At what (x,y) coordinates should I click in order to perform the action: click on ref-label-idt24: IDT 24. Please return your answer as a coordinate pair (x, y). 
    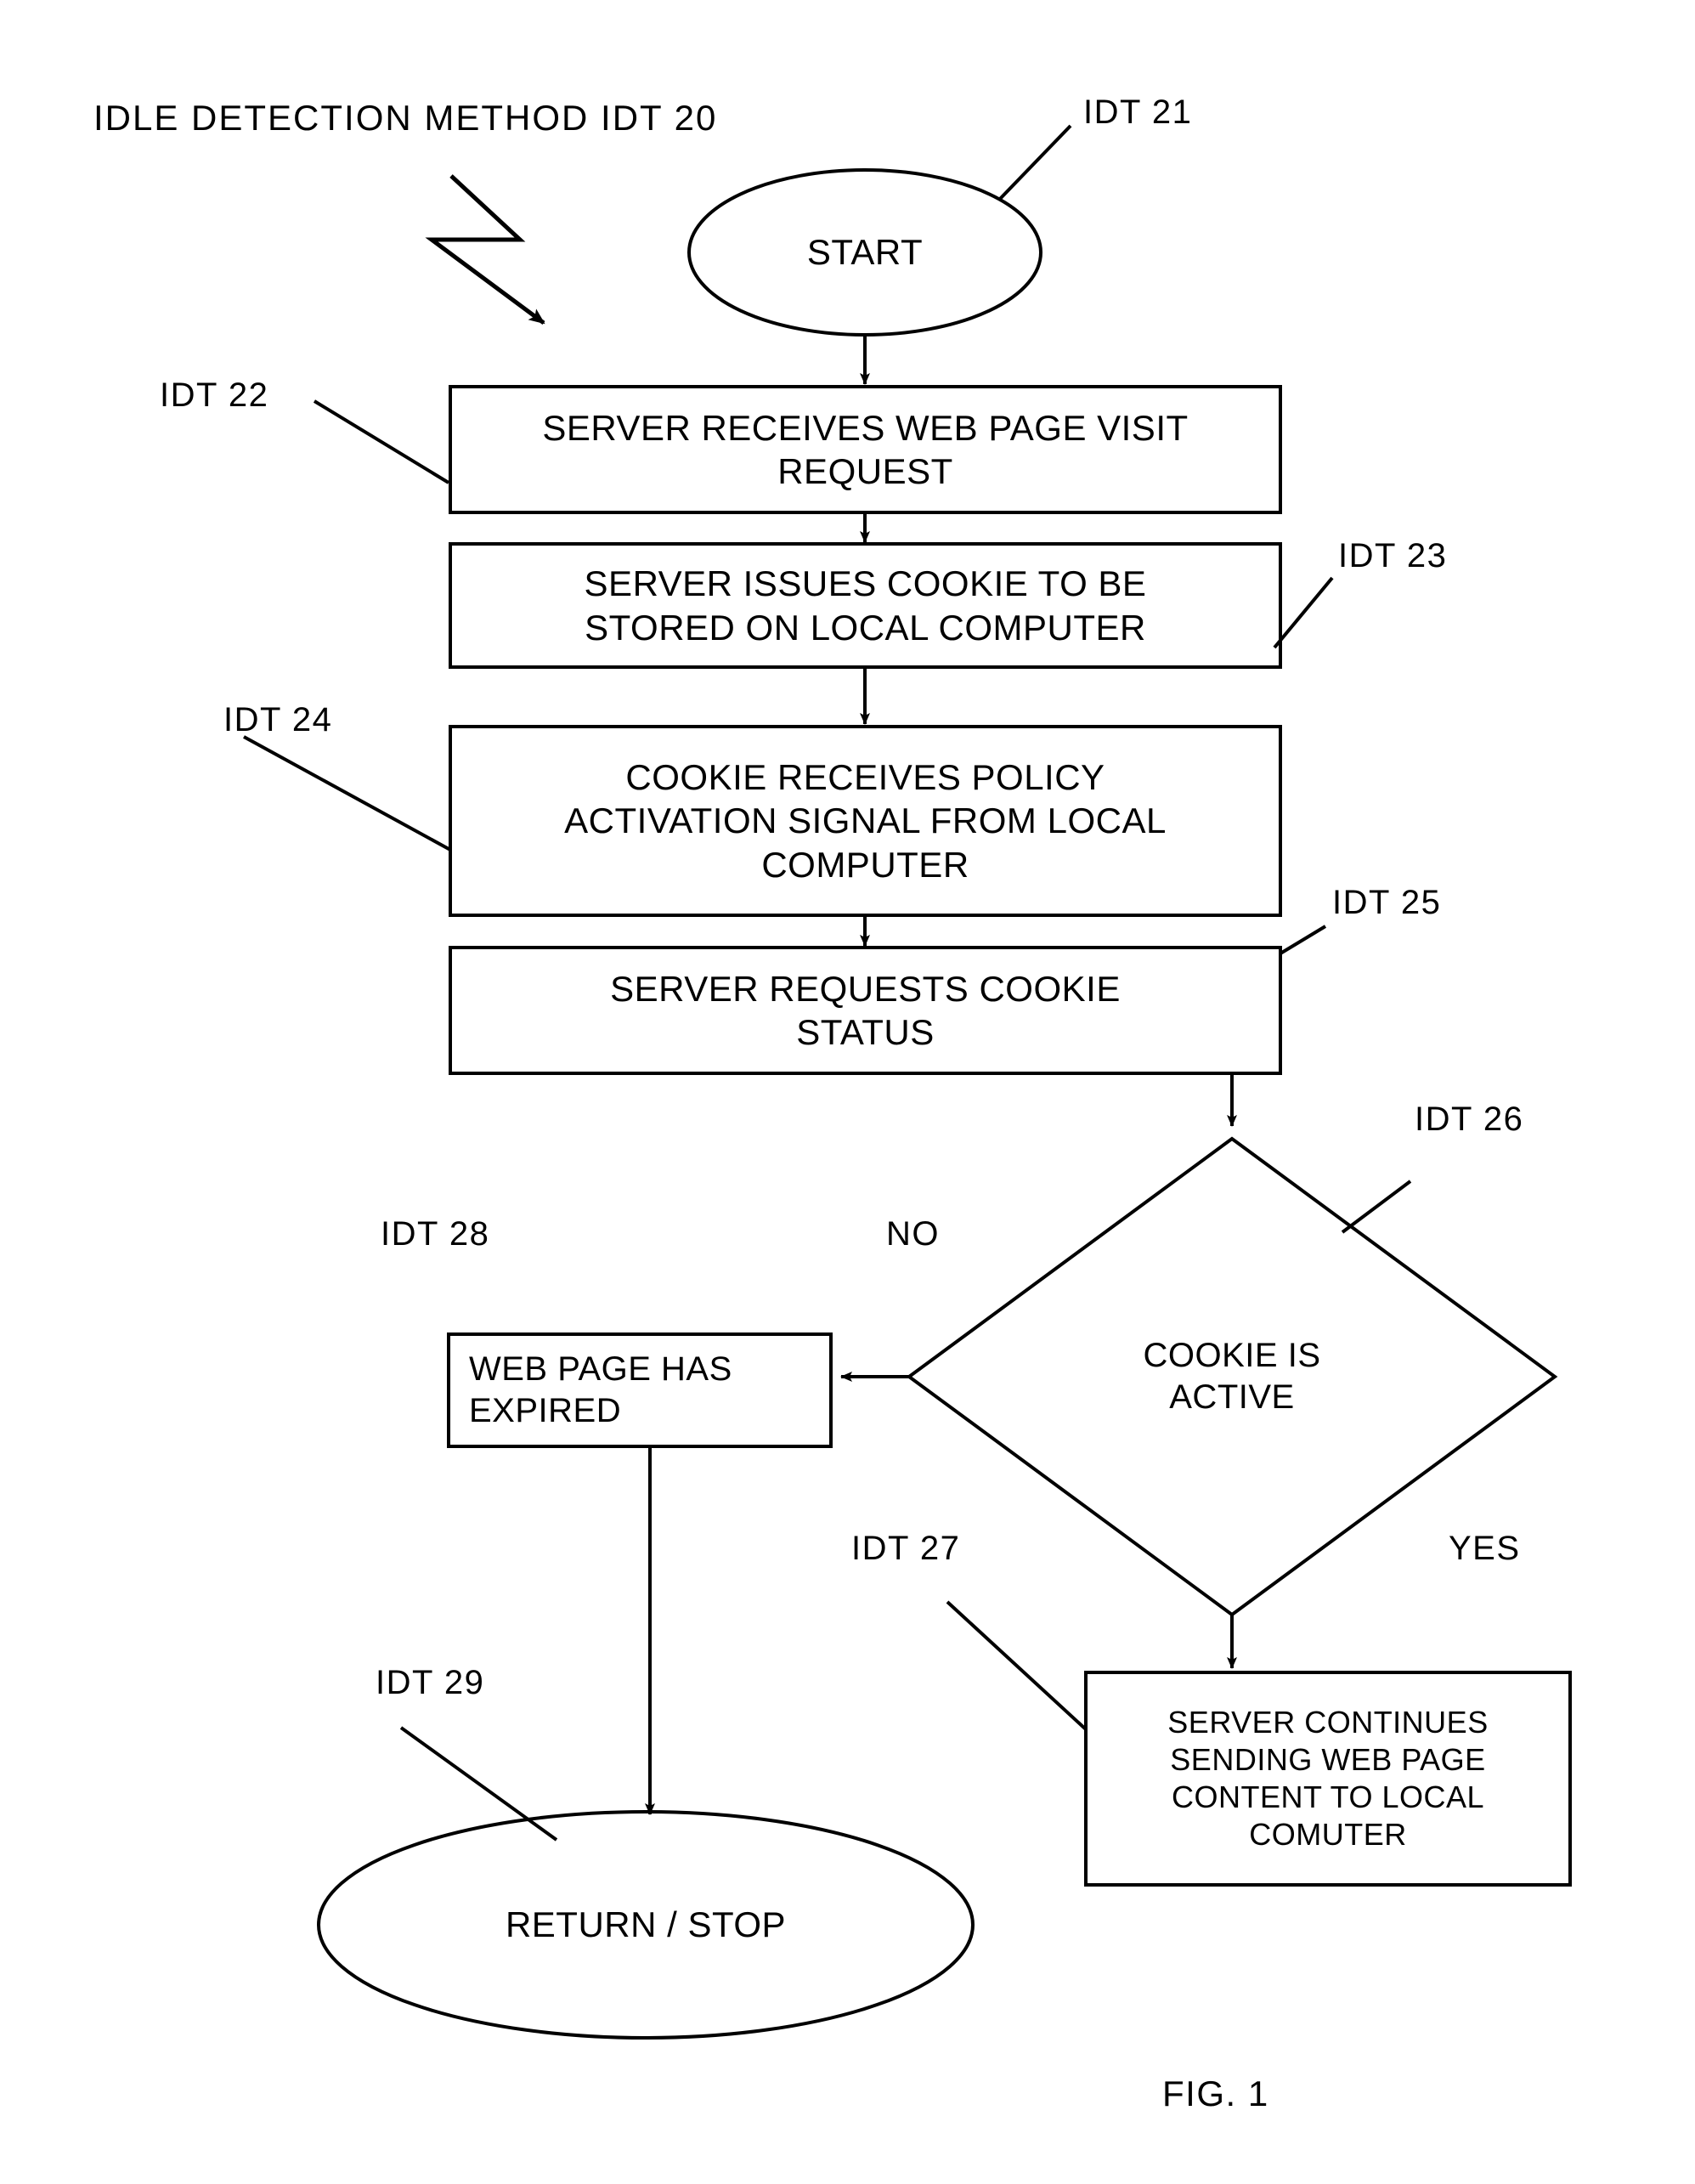
    Looking at the image, I should click on (278, 719).